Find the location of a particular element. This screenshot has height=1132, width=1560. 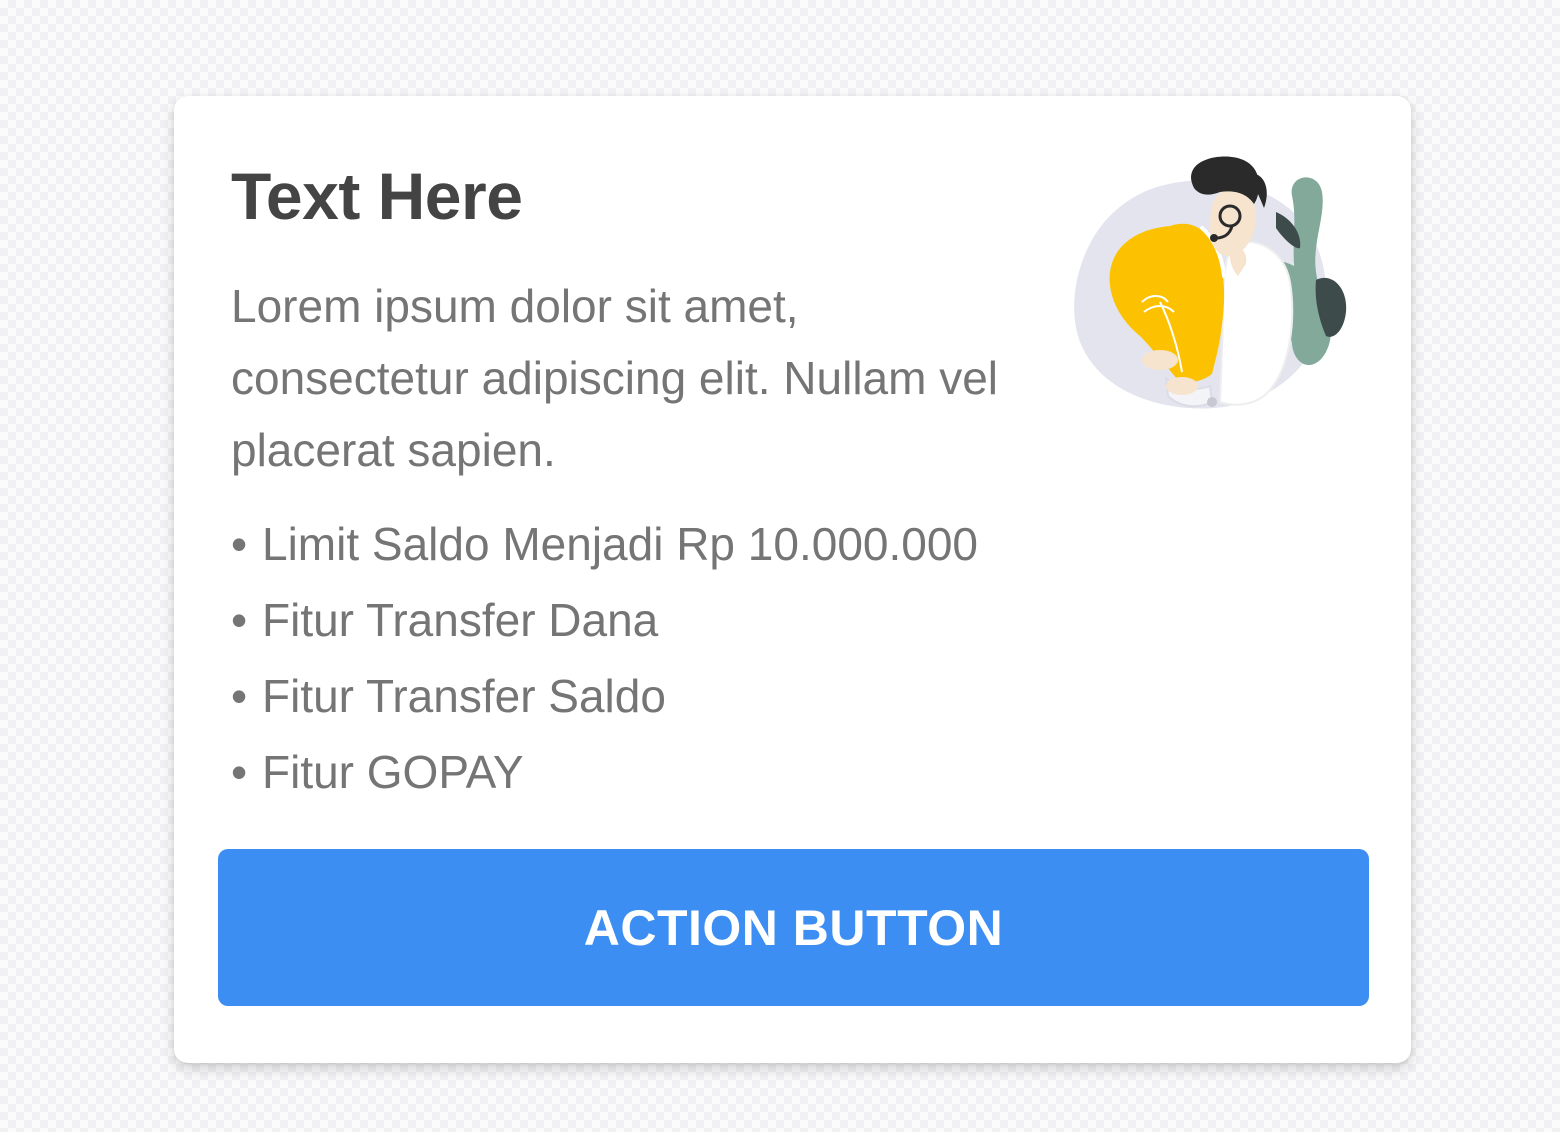

feature-item: • Fitur GOPAY is located at coordinates (604, 772).